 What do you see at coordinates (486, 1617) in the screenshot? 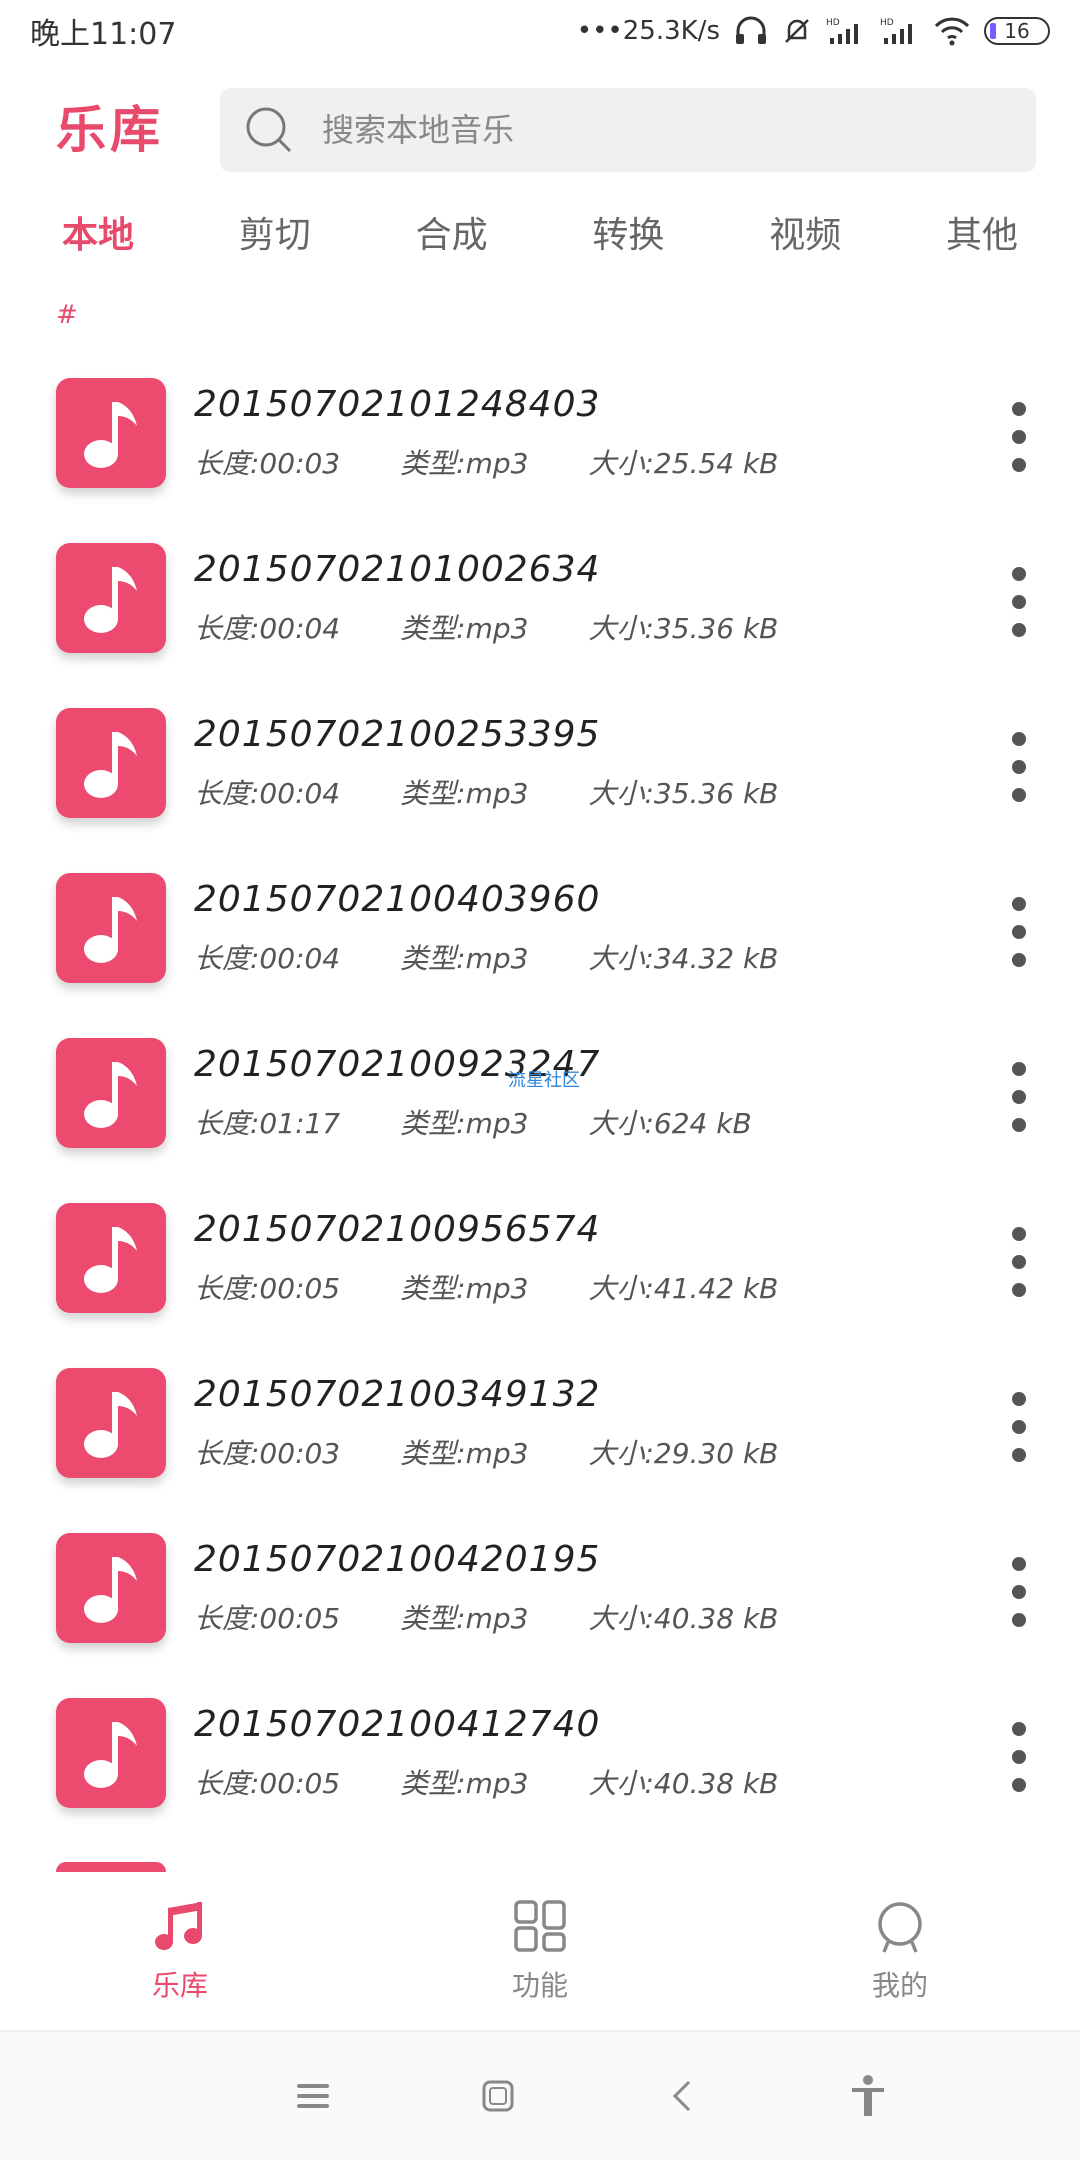
I see `song-meta: 长度:00:05 类型:mp3 大小:40.38 kB` at bounding box center [486, 1617].